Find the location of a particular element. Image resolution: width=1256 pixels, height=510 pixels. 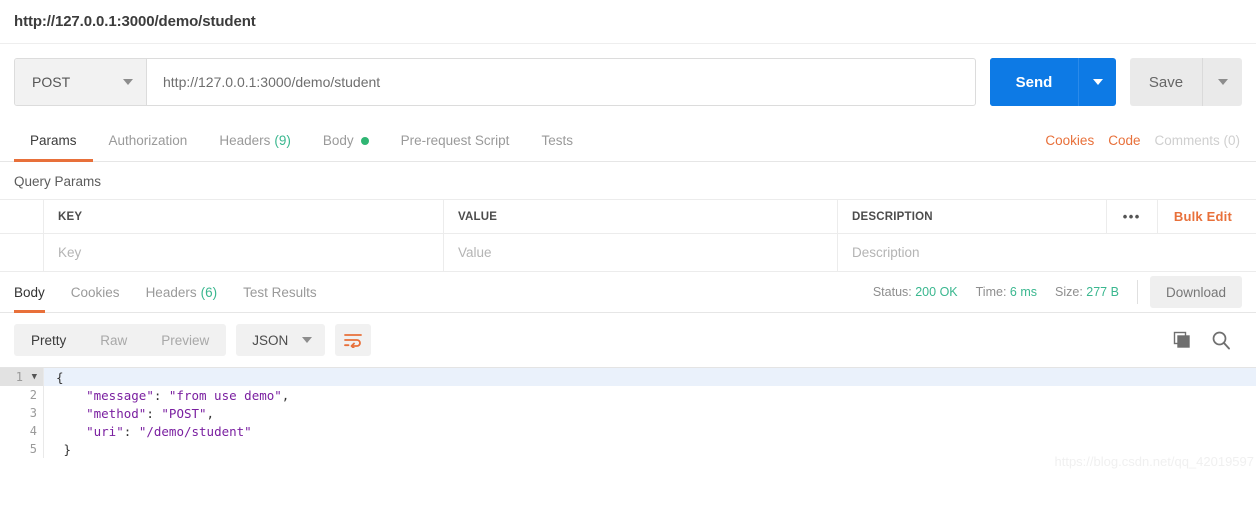

row-checkbox-cell is located at coordinates (22, 252).